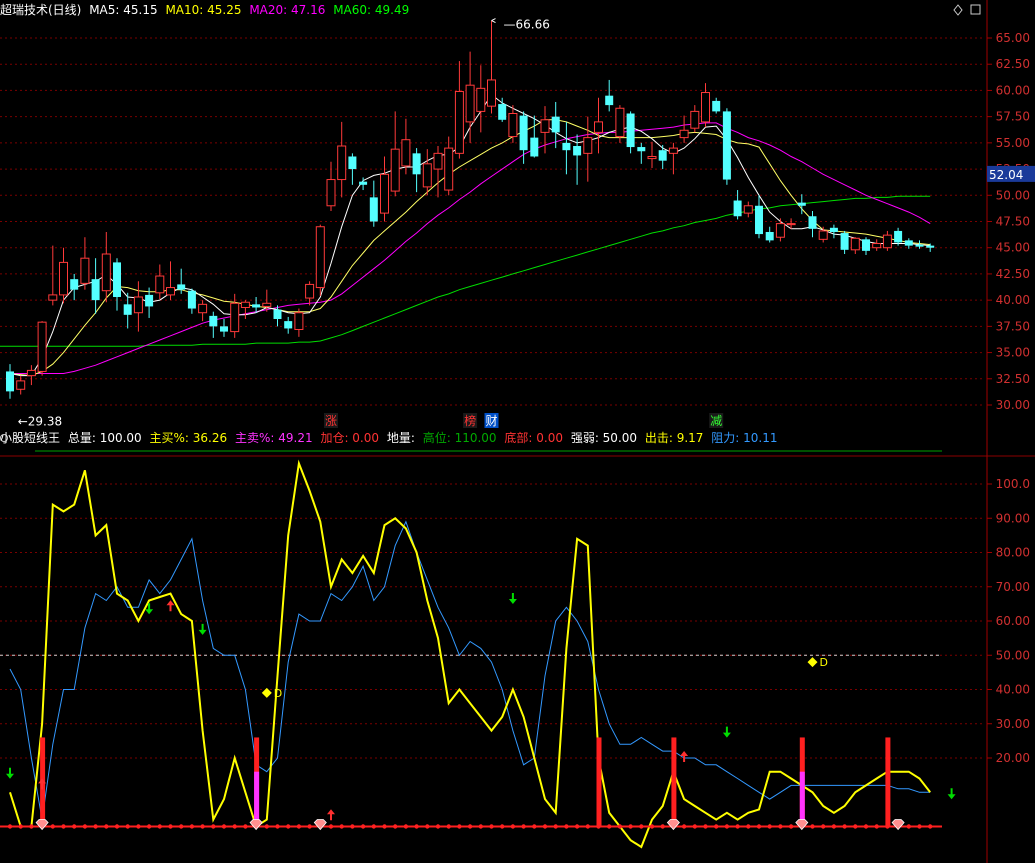  Describe the element at coordinates (41, 10) in the screenshot. I see `chart-title: 超瑞技术(日线)` at that location.